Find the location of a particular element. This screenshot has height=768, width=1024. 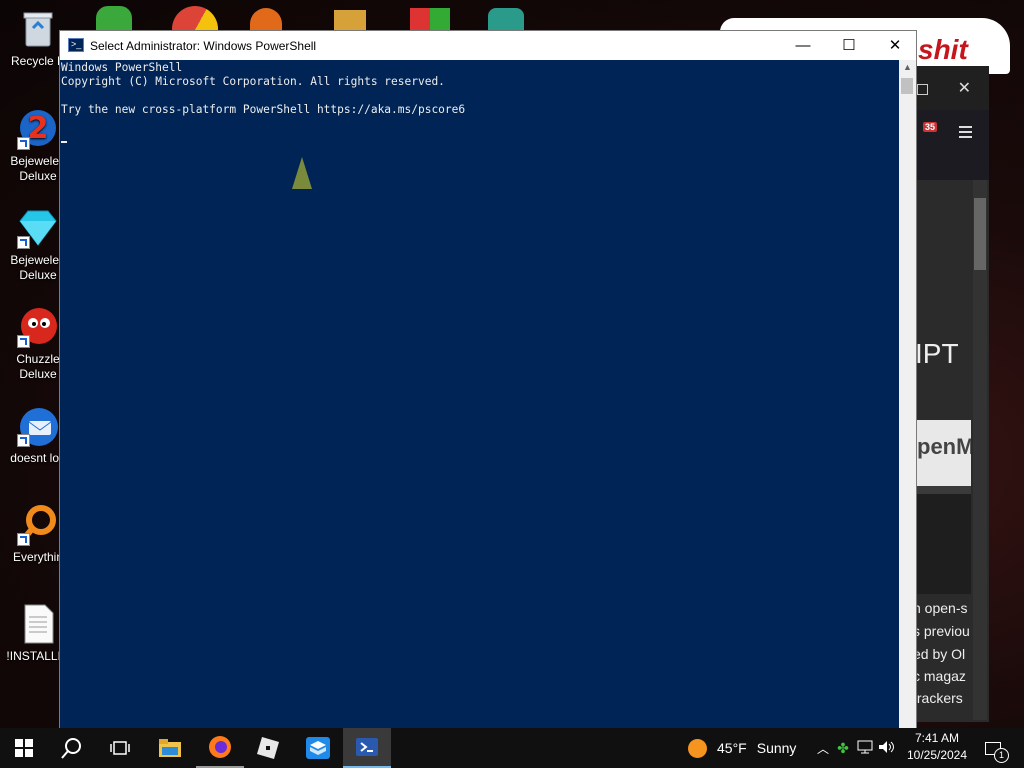

app-box-icon is located at coordinates (318, 748).